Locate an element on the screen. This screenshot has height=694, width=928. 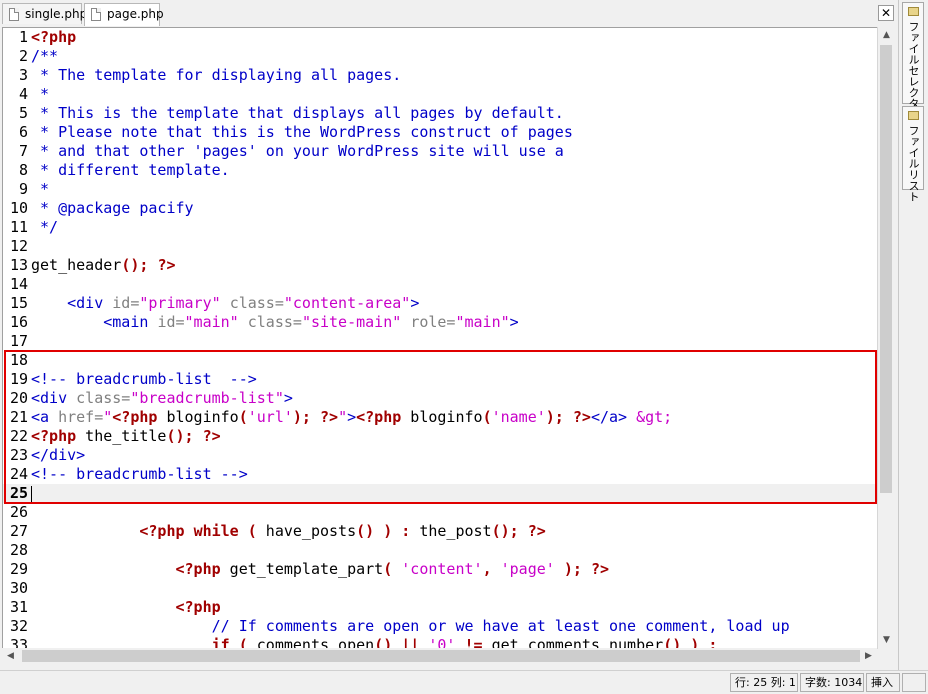
code-line: 31 <?php is located at coordinates (440, 607).